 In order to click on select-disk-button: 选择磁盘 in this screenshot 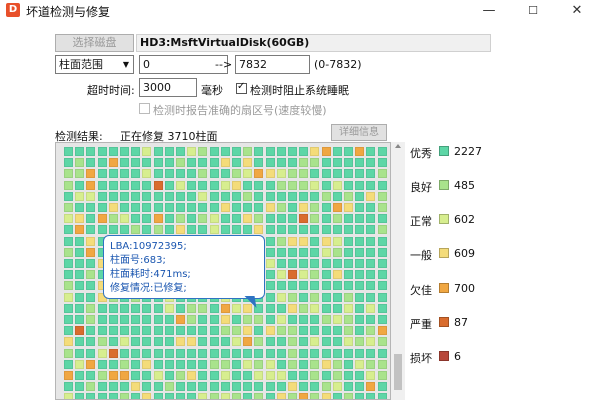, I will do `click(94, 43)`.